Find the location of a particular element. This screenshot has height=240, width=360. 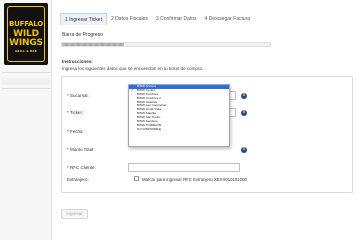

tab-descargar-factura: 4 Descargar Factura is located at coordinates (228, 19).